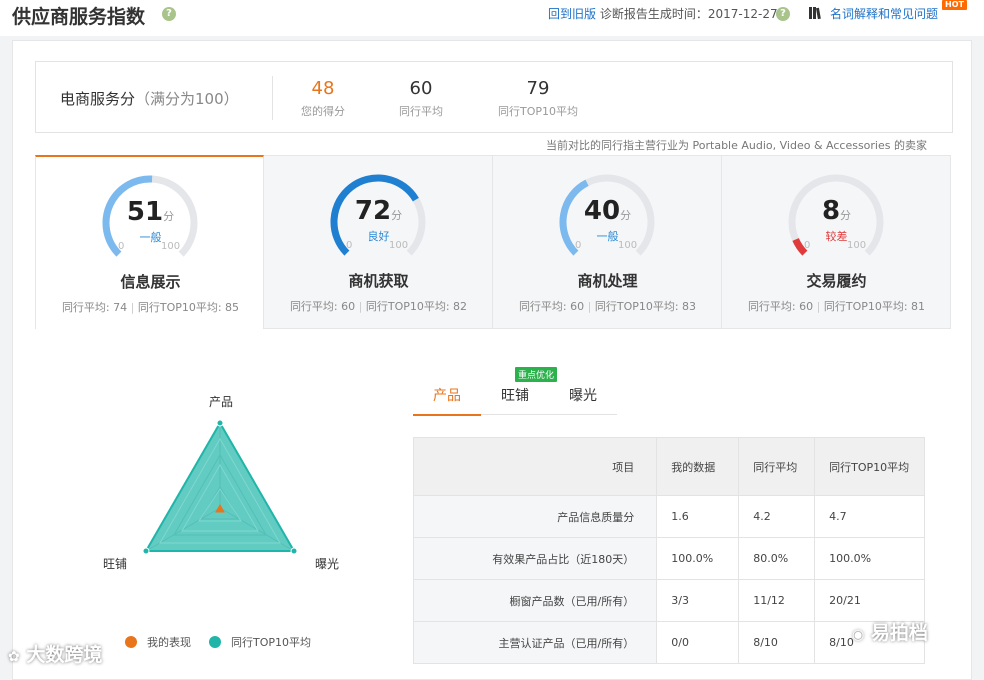 This screenshot has height=680, width=984. Describe the element at coordinates (221, 402) in the screenshot. I see `radar-axis-product: 产品` at that location.